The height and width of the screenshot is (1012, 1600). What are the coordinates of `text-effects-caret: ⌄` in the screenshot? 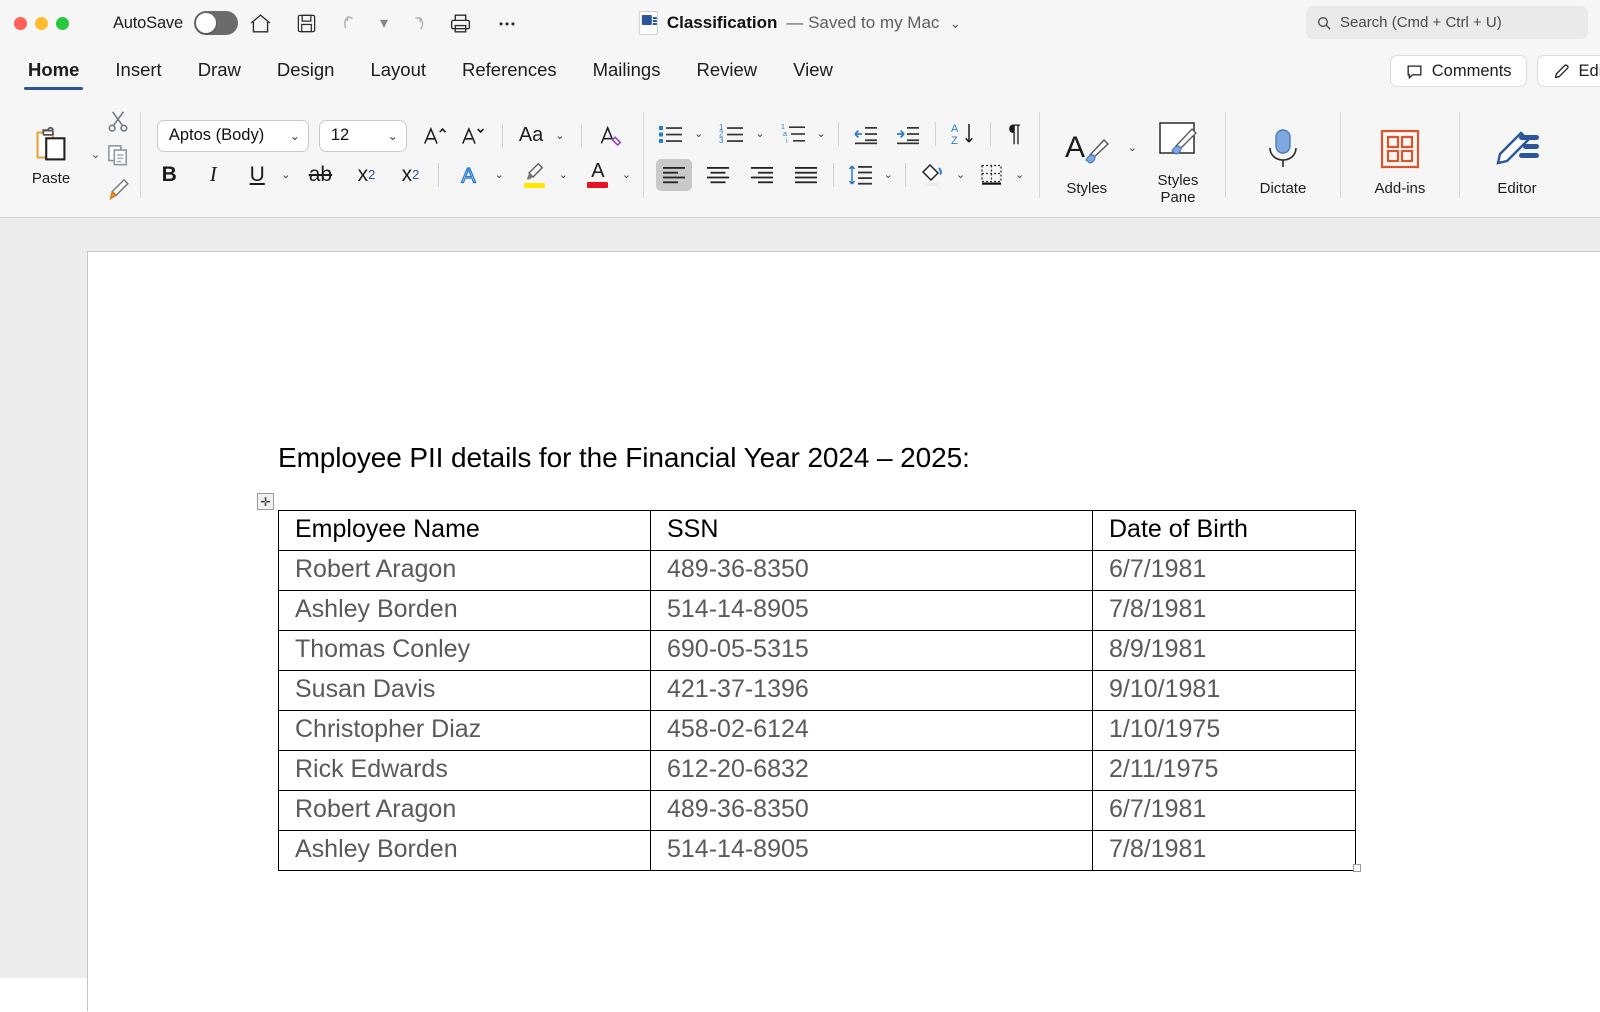 It's located at (498, 174).